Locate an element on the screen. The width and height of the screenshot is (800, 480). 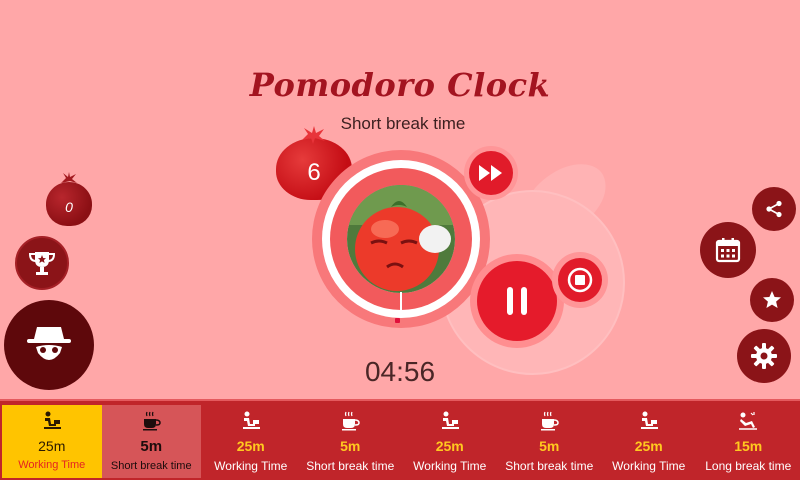
sleeping-tomato-image is located at coordinates (401, 239).